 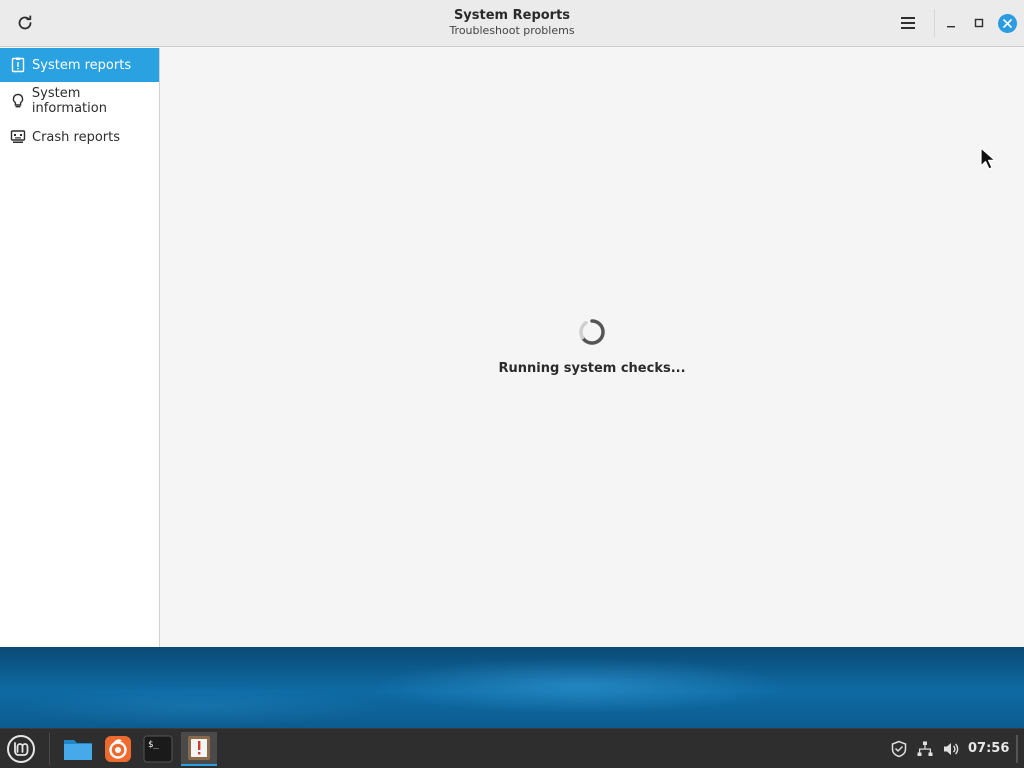 What do you see at coordinates (1017, 749) in the screenshot?
I see `show-desktop-button` at bounding box center [1017, 749].